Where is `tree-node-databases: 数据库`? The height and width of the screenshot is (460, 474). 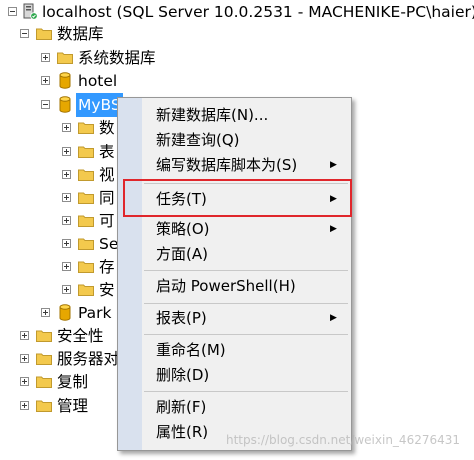 tree-node-databases: 数据库 is located at coordinates (237, 34).